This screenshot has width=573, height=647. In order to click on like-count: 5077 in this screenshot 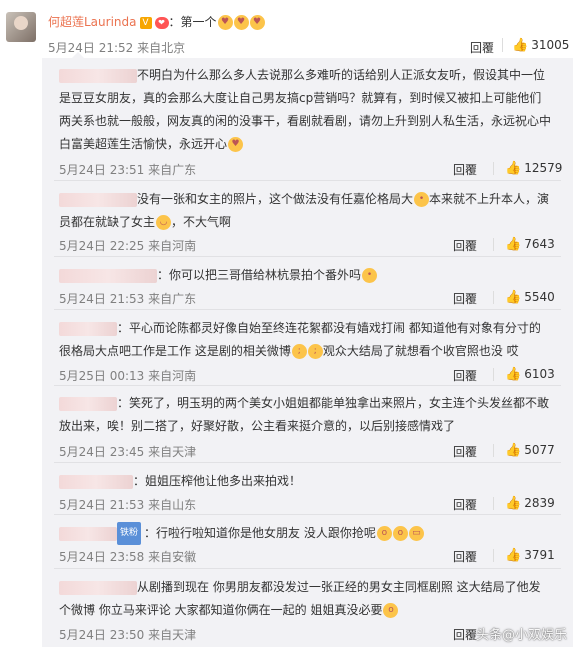, I will do `click(539, 450)`.